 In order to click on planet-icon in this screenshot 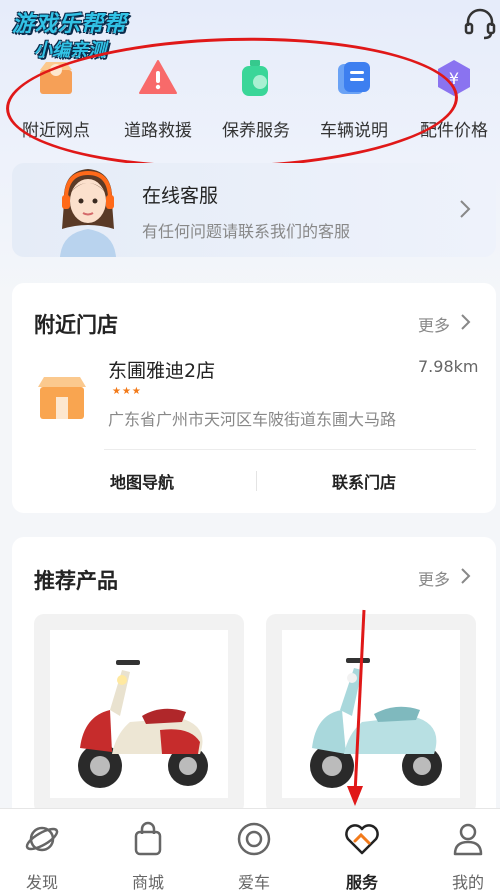, I will do `click(42, 839)`.